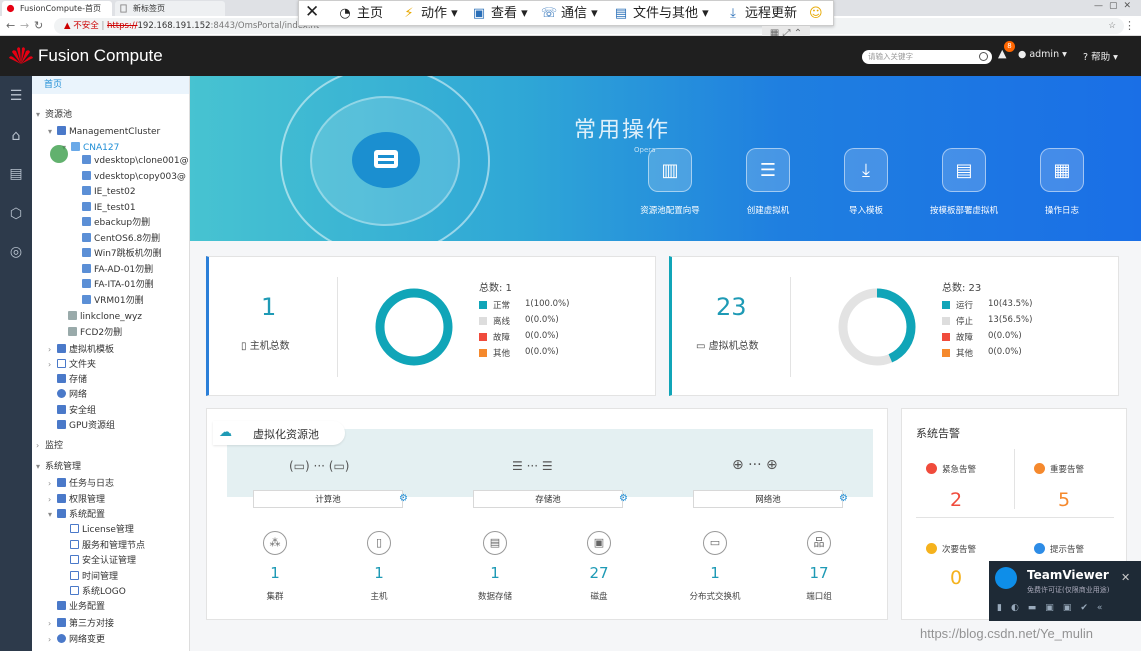 The width and height of the screenshot is (1141, 651). I want to click on settings-icon: ◎, so click(16, 252).